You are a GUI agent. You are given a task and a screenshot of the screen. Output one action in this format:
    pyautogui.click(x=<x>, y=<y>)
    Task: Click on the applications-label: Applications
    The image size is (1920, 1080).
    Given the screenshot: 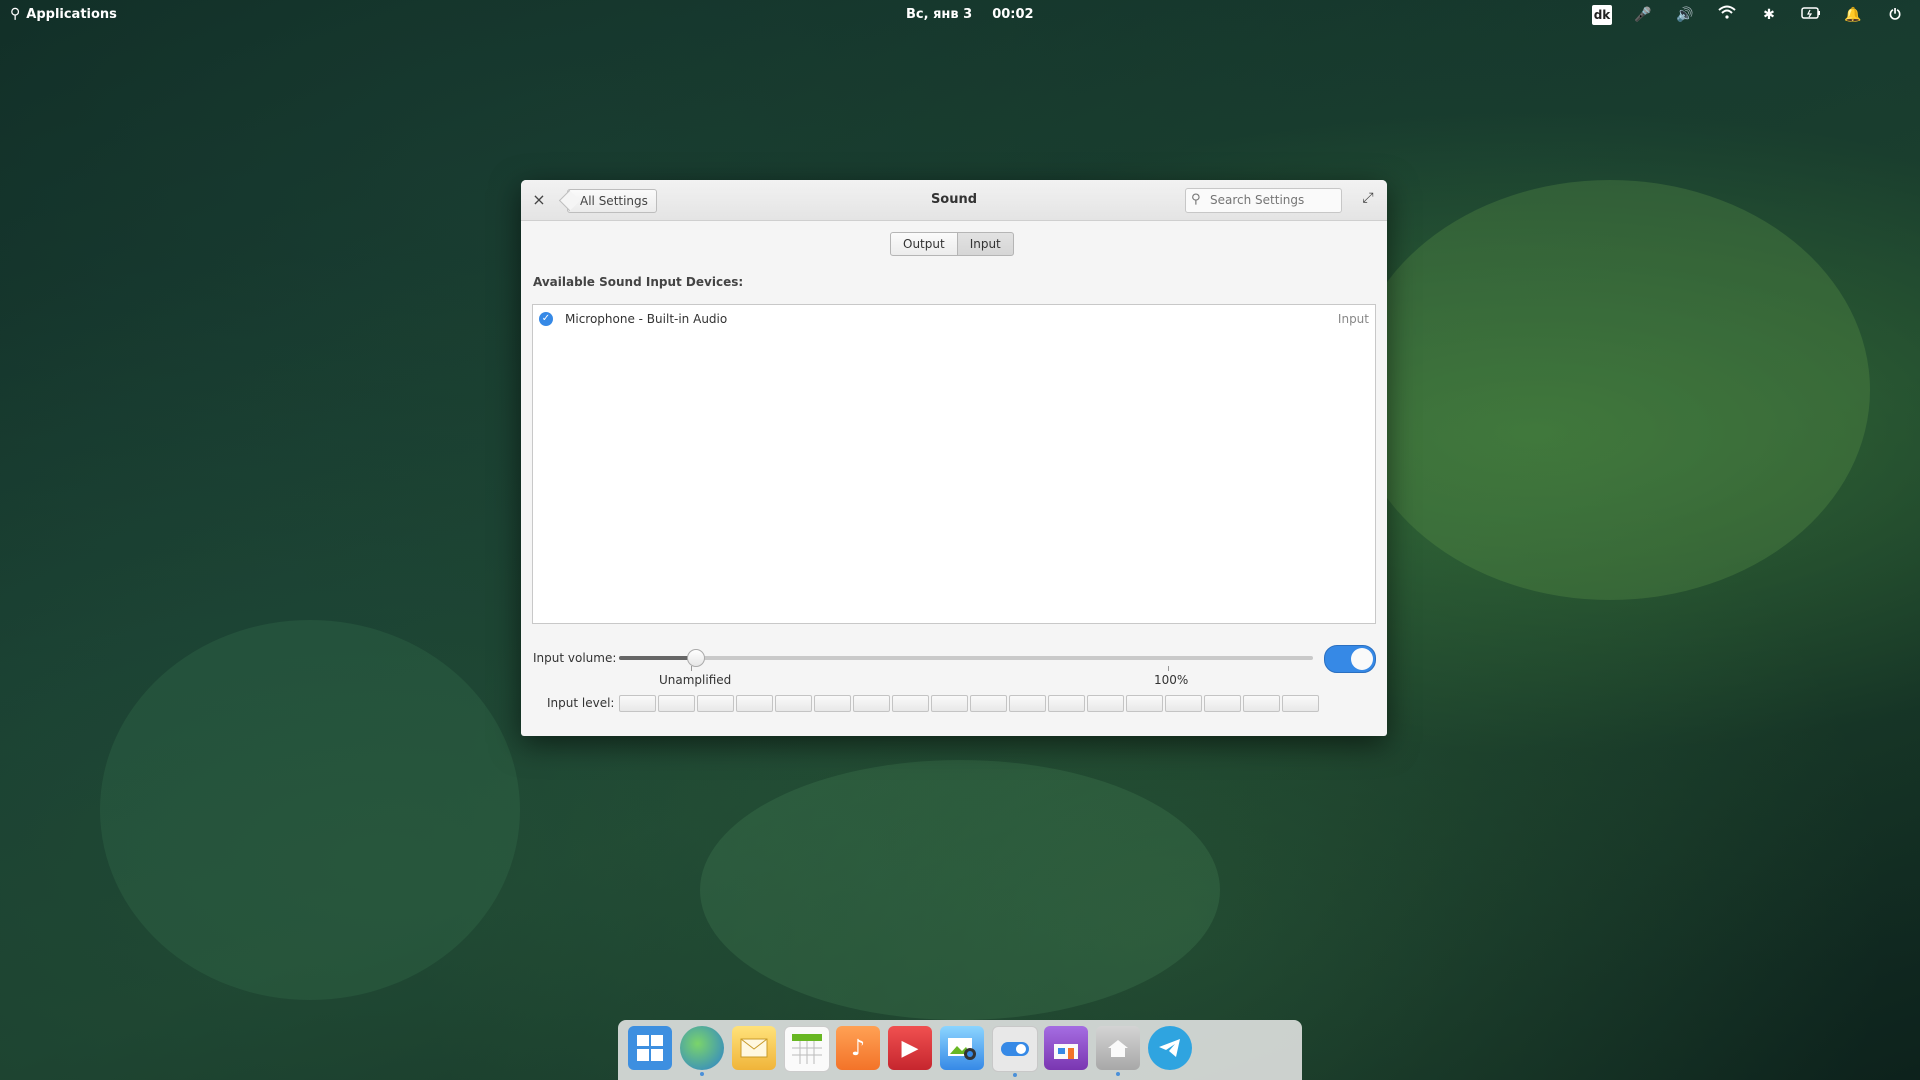 What is the action you would take?
    pyautogui.click(x=71, y=14)
    